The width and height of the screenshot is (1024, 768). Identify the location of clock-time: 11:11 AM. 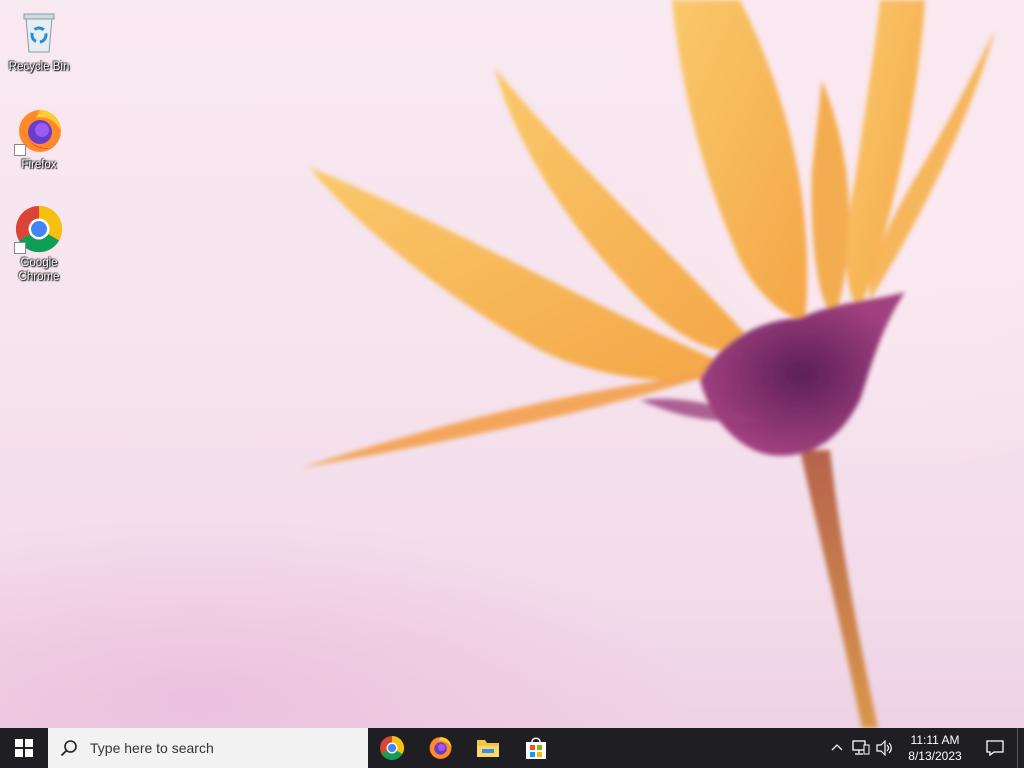
(935, 740).